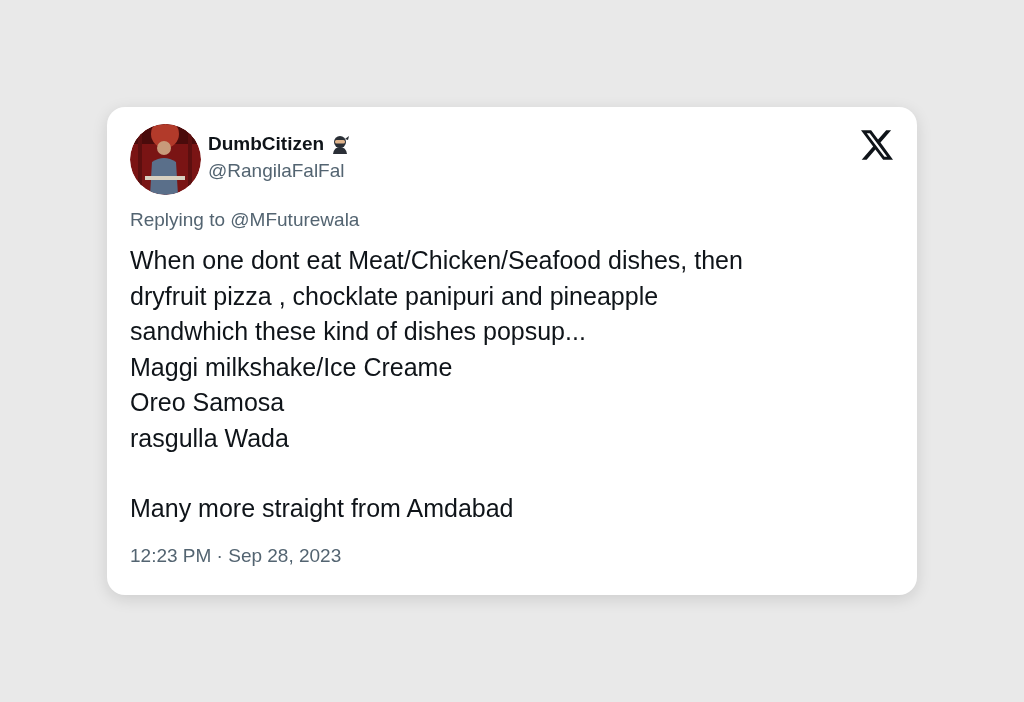 Image resolution: width=1024 pixels, height=702 pixels. What do you see at coordinates (322, 508) in the screenshot?
I see `tweet-text-line: Many more straight from Amdabad` at bounding box center [322, 508].